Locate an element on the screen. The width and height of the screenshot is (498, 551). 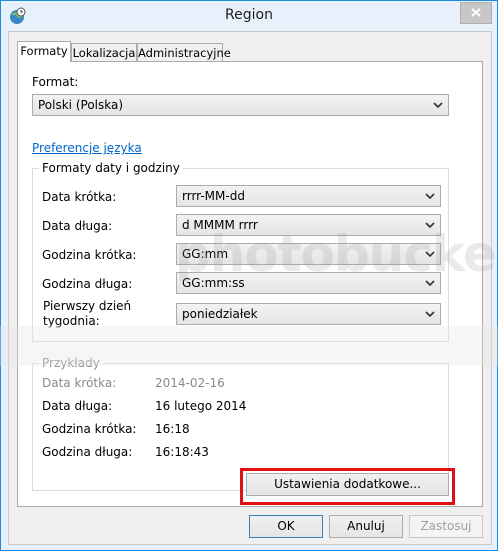
datetime-formats-title: Formaty daty i godziny is located at coordinates (111, 168).